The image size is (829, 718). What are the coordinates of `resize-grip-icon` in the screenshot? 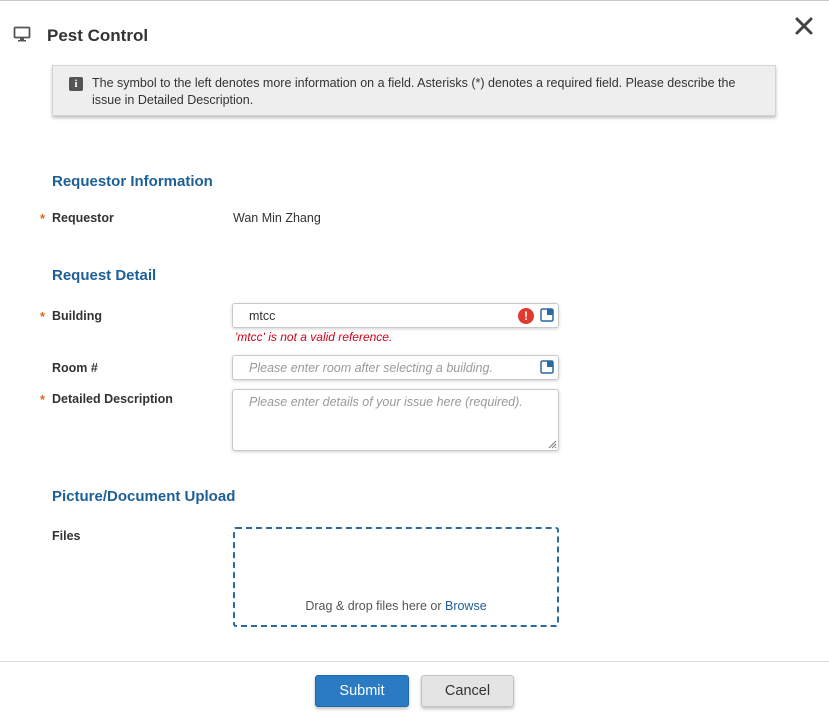 It's located at (552, 444).